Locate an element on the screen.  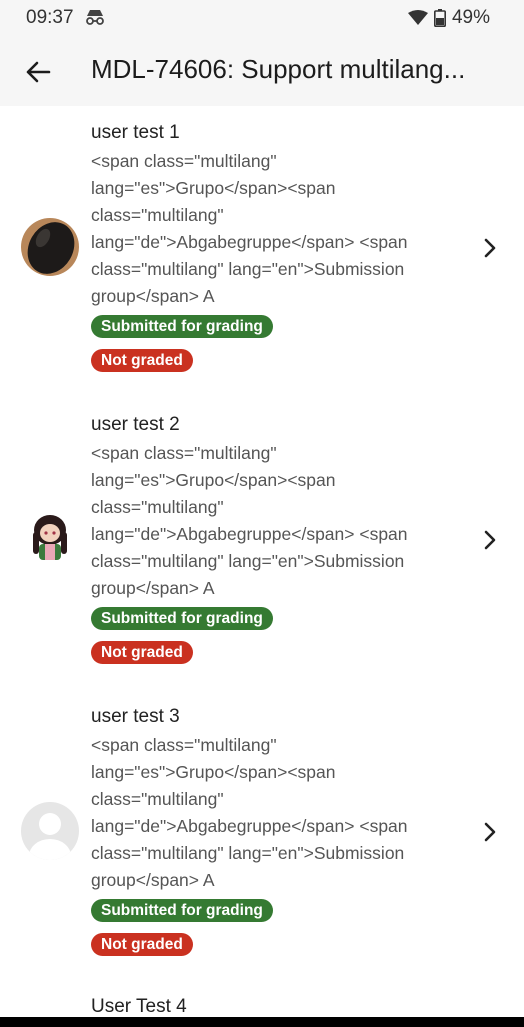
back-button is located at coordinates (38, 72).